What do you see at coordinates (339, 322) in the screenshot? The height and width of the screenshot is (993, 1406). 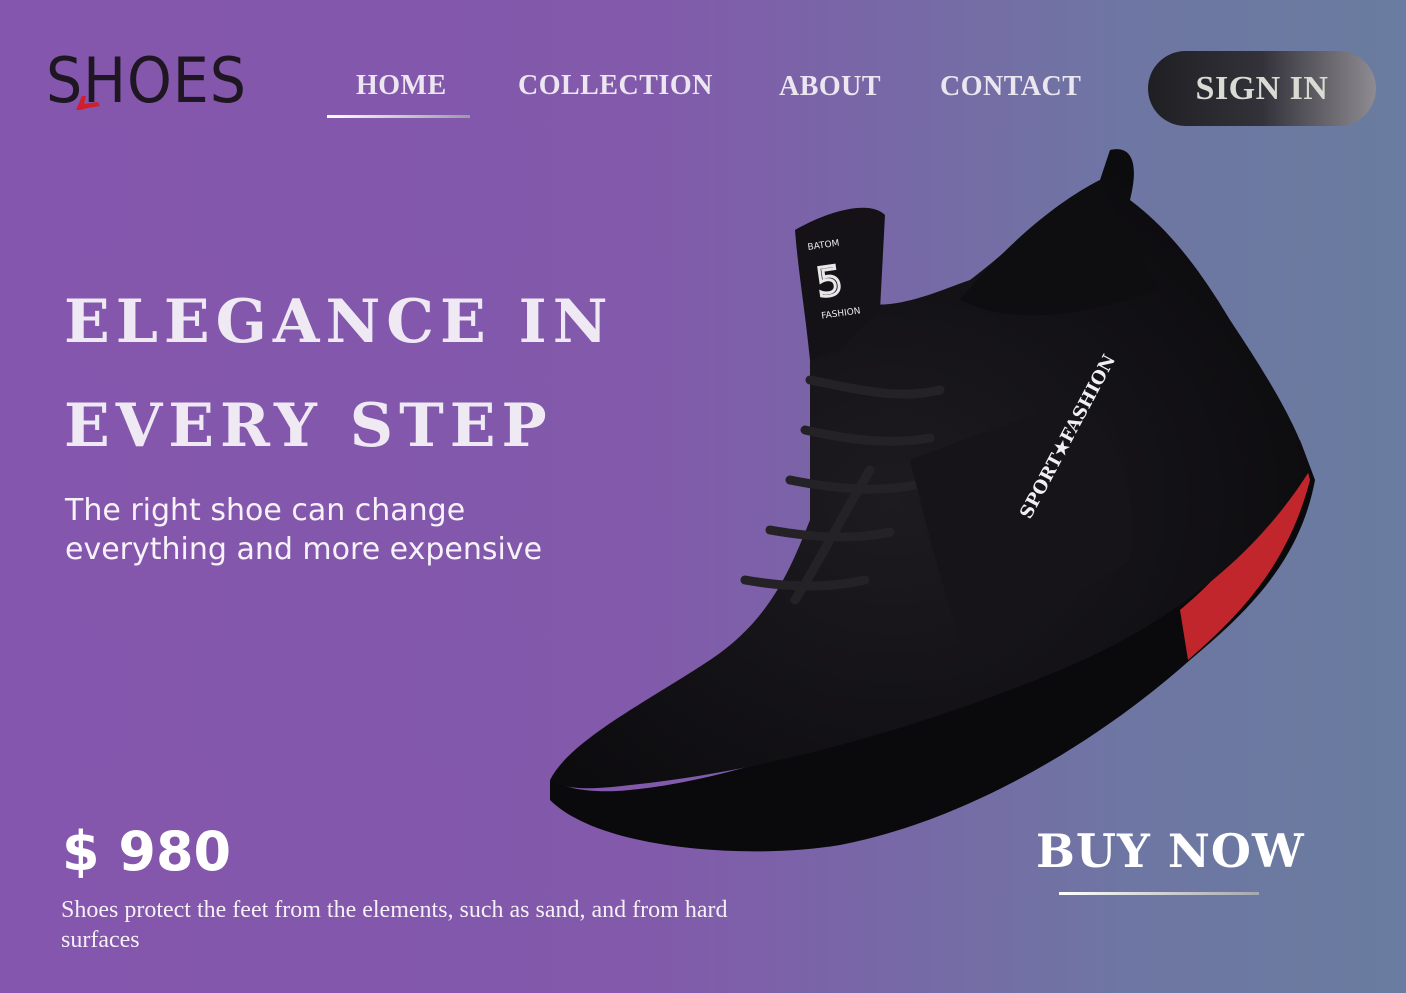 I see `hero-title-line1: ELEGANCE IN` at bounding box center [339, 322].